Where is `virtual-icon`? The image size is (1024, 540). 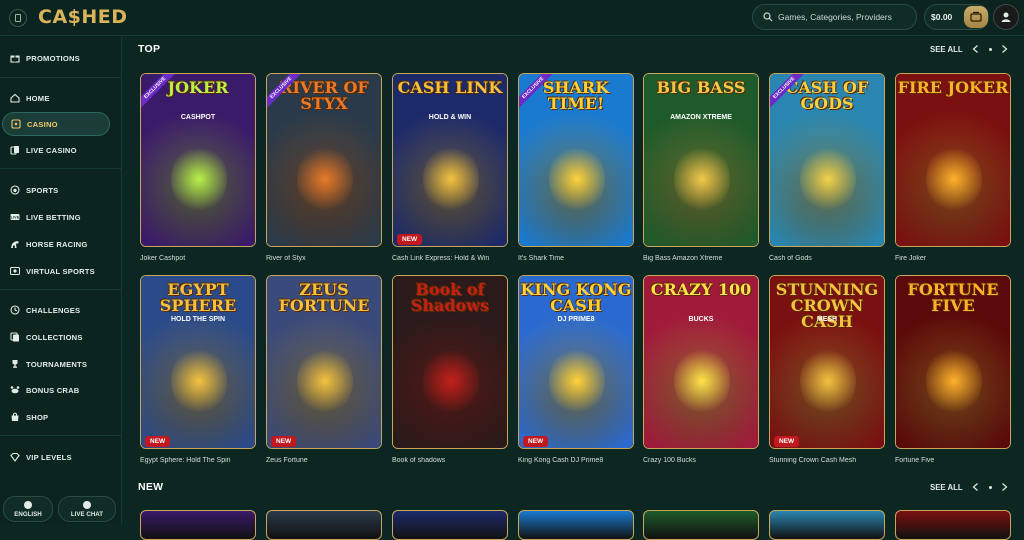
virtual-icon is located at coordinates (15, 271).